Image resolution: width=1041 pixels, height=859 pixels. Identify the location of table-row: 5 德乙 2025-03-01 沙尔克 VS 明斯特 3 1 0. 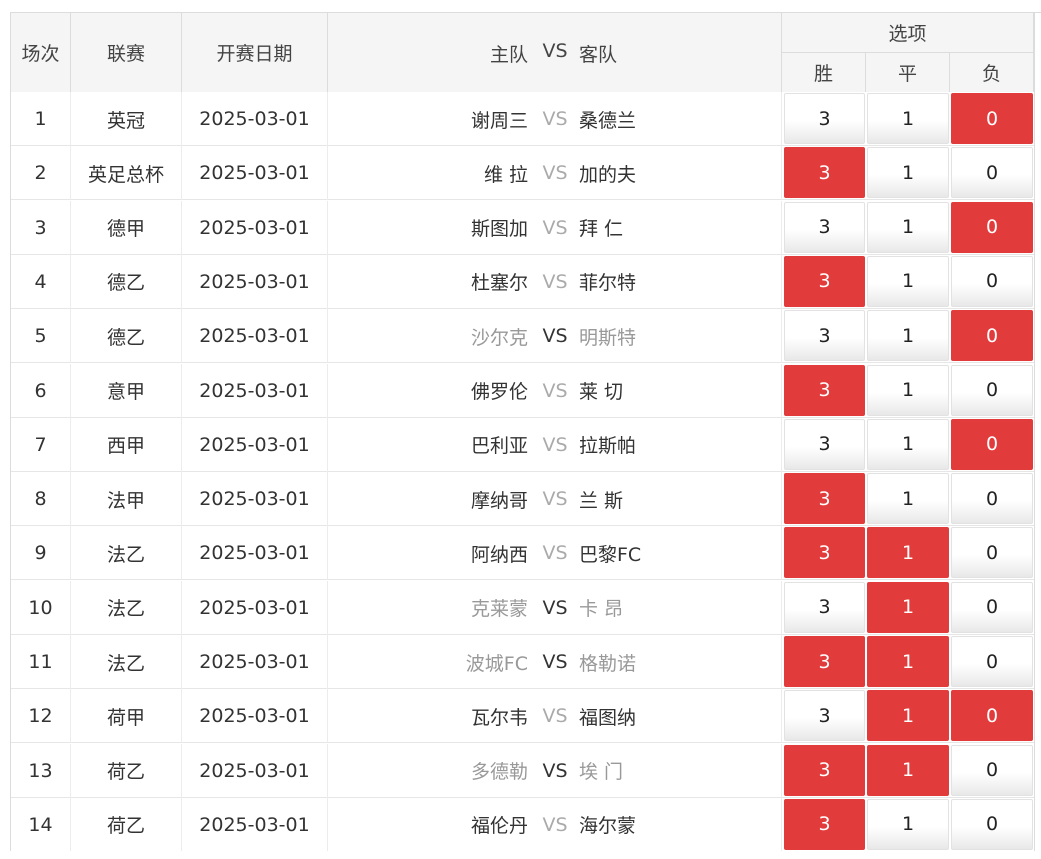
(526, 336).